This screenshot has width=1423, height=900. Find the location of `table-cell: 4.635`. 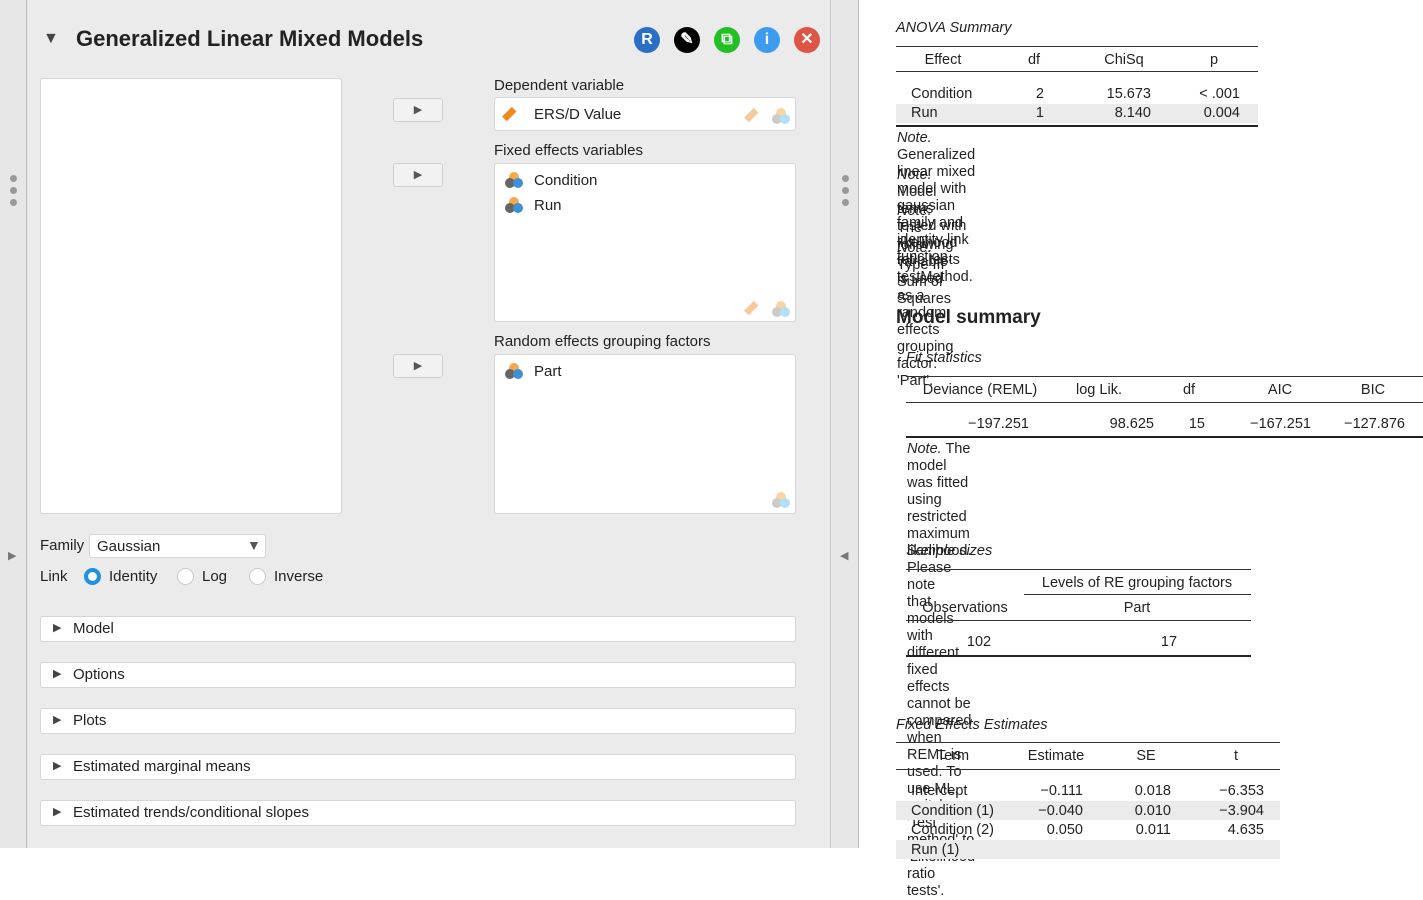

table-cell: 4.635 is located at coordinates (1245, 830).